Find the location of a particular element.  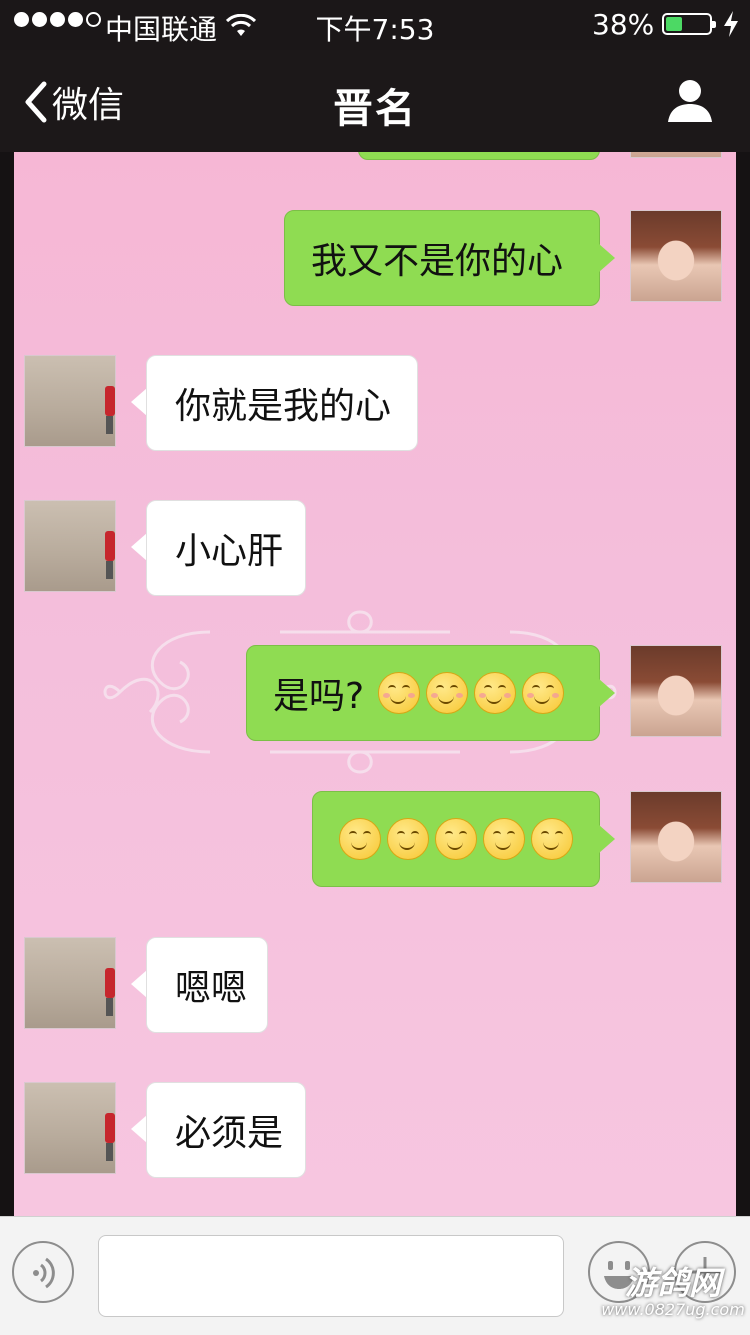

message-text: 是吗? is located at coordinates (319, 696).